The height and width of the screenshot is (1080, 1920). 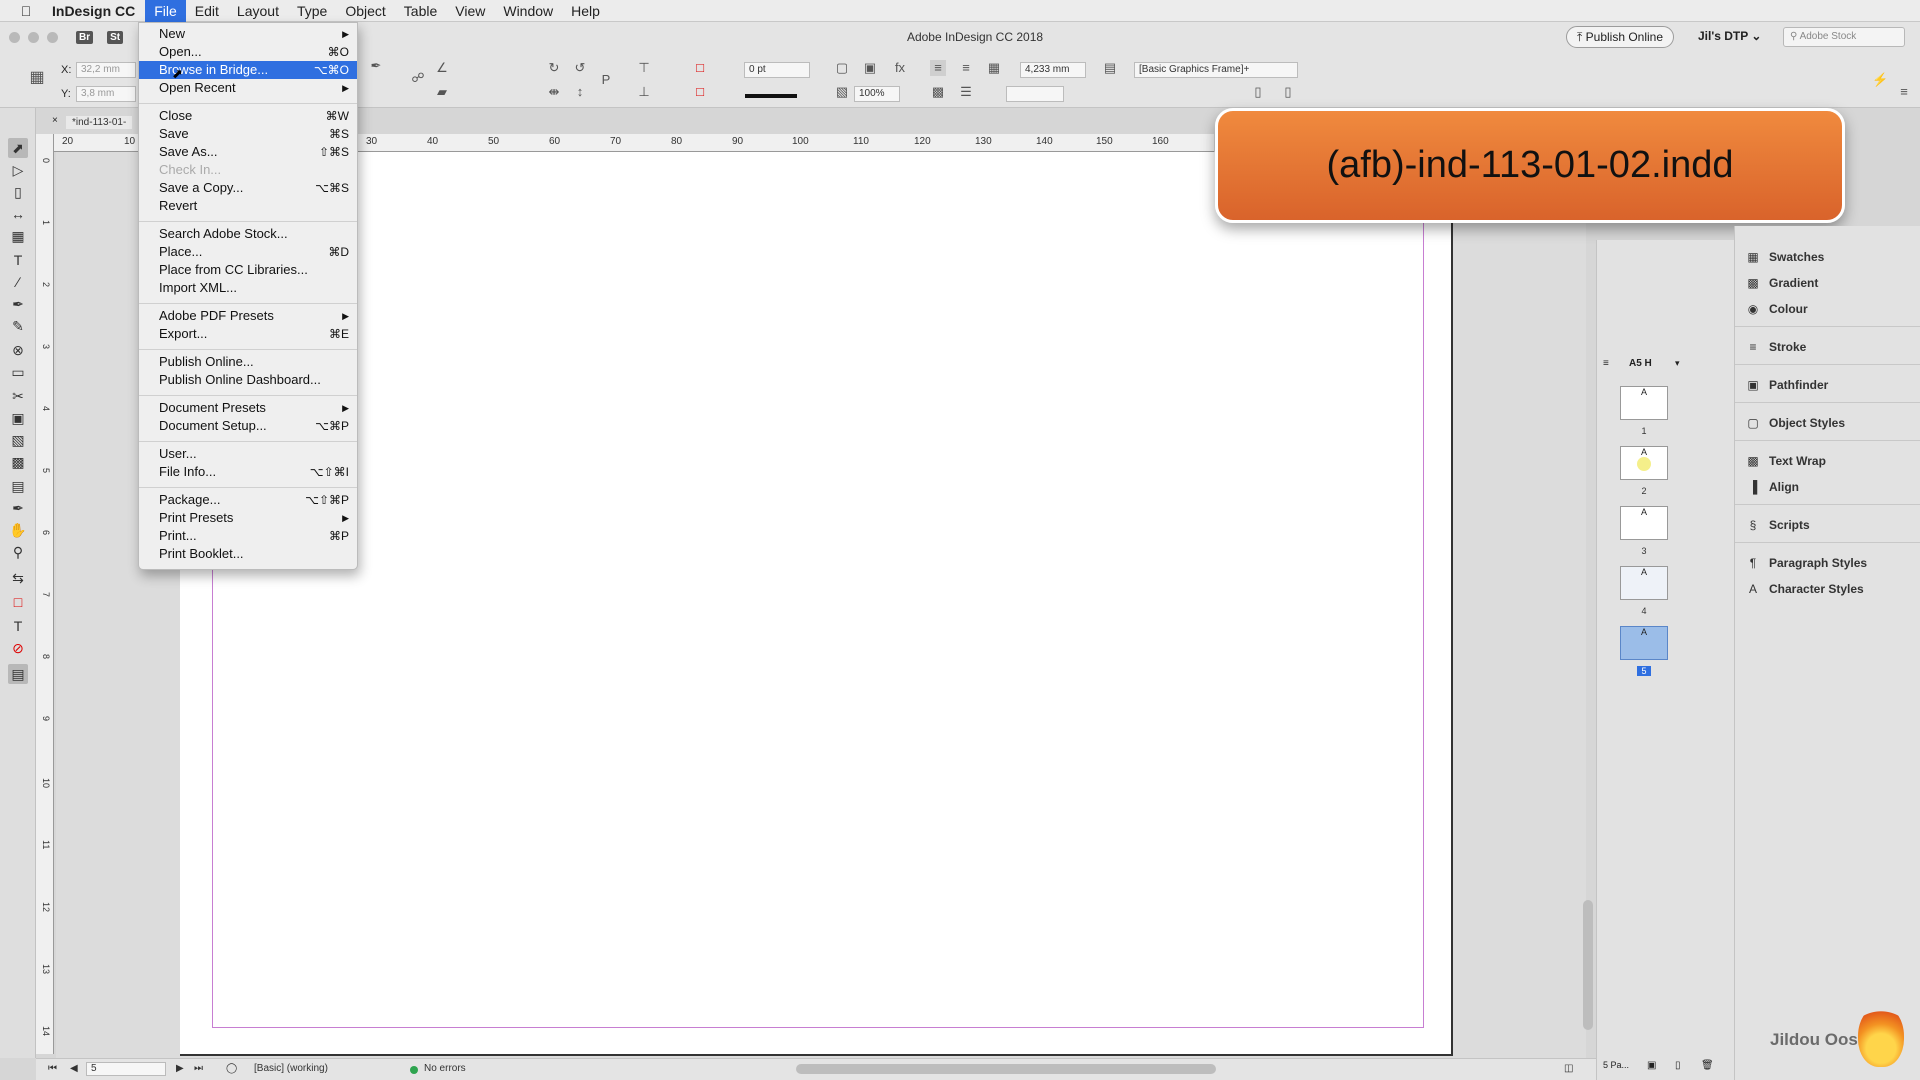 I want to click on fit-content-icon: ▣, so click(x=870, y=68).